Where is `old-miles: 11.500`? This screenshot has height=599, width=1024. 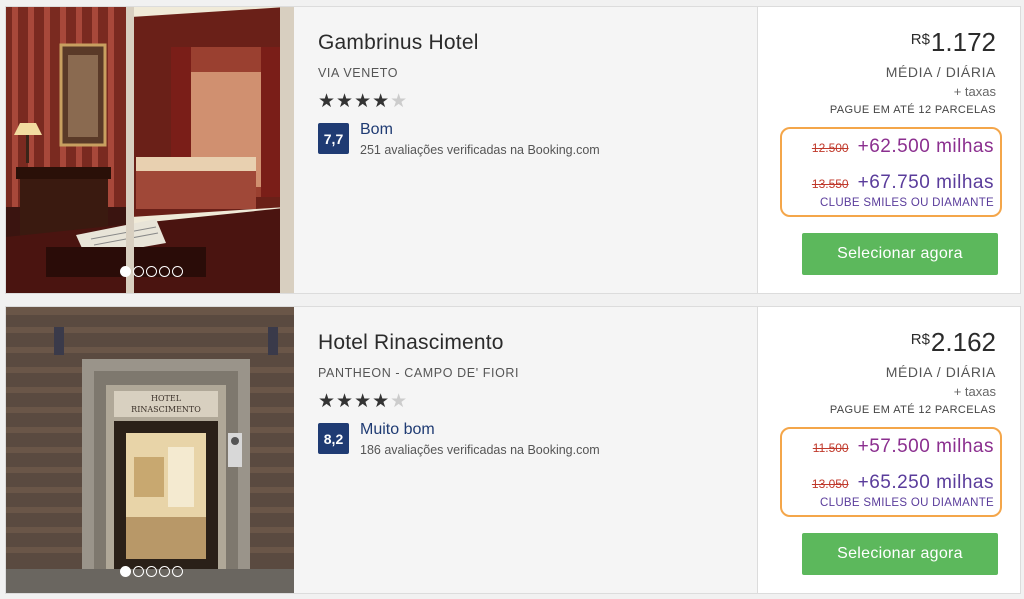
old-miles: 11.500 is located at coordinates (830, 448).